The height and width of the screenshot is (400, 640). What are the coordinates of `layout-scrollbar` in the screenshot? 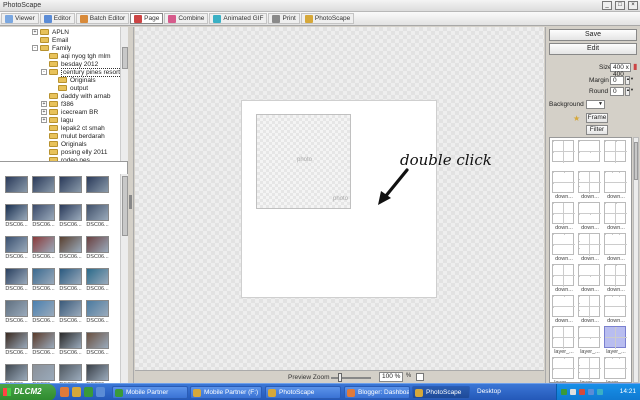 It's located at (636, 260).